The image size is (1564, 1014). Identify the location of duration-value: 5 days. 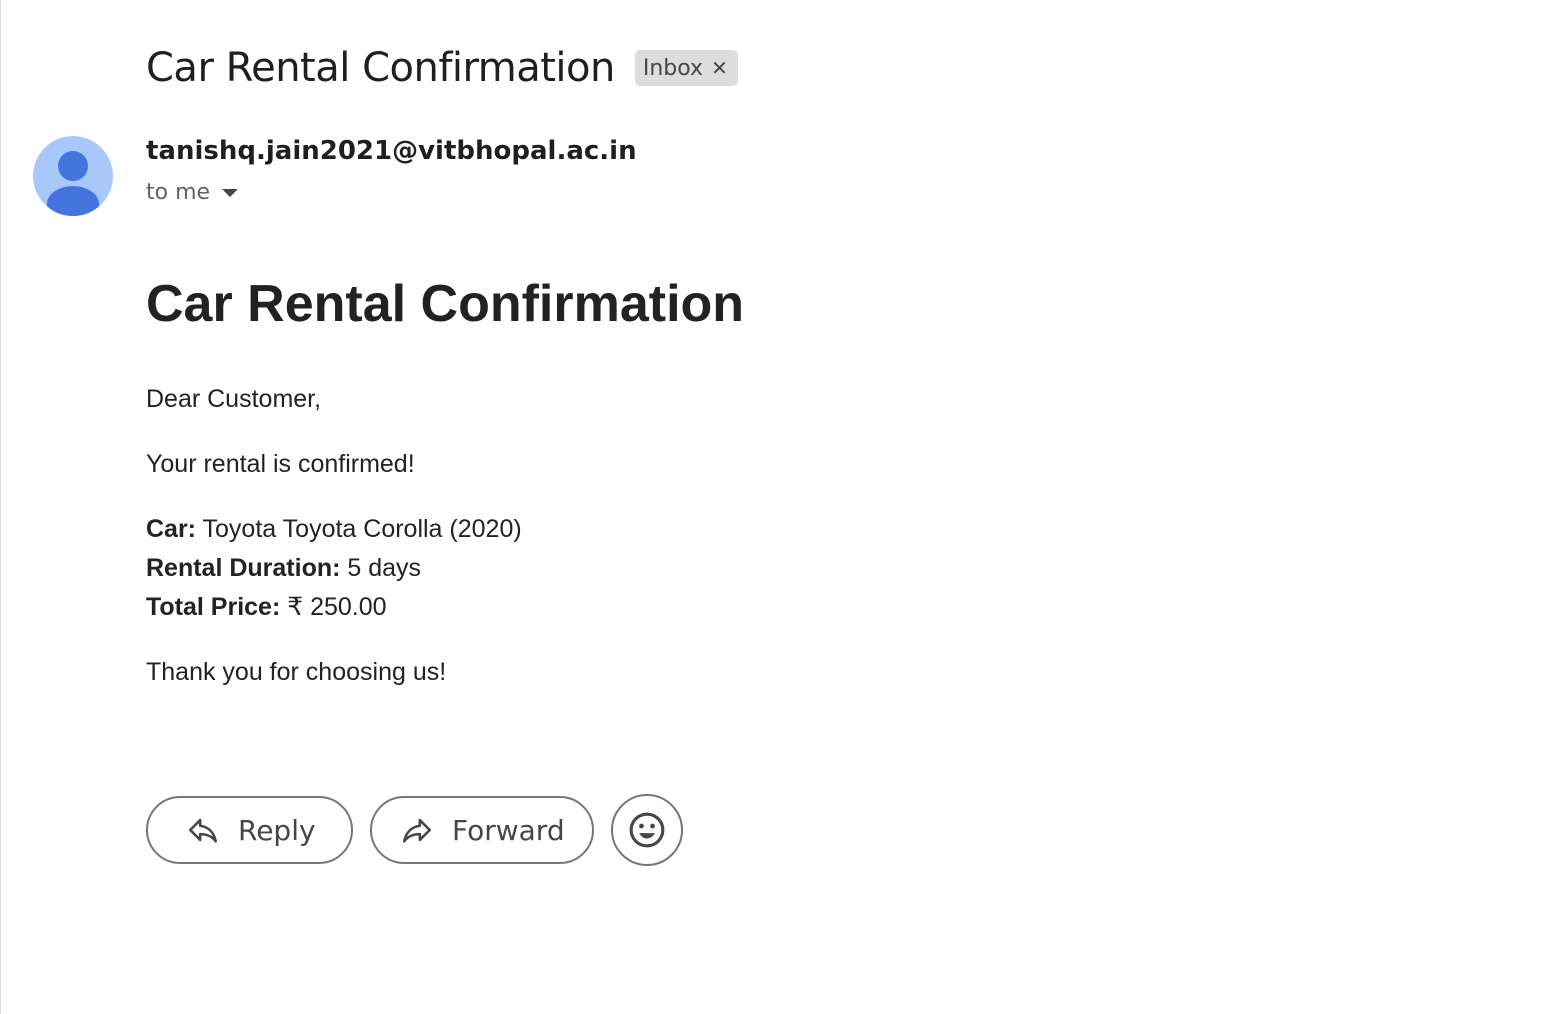
(381, 568).